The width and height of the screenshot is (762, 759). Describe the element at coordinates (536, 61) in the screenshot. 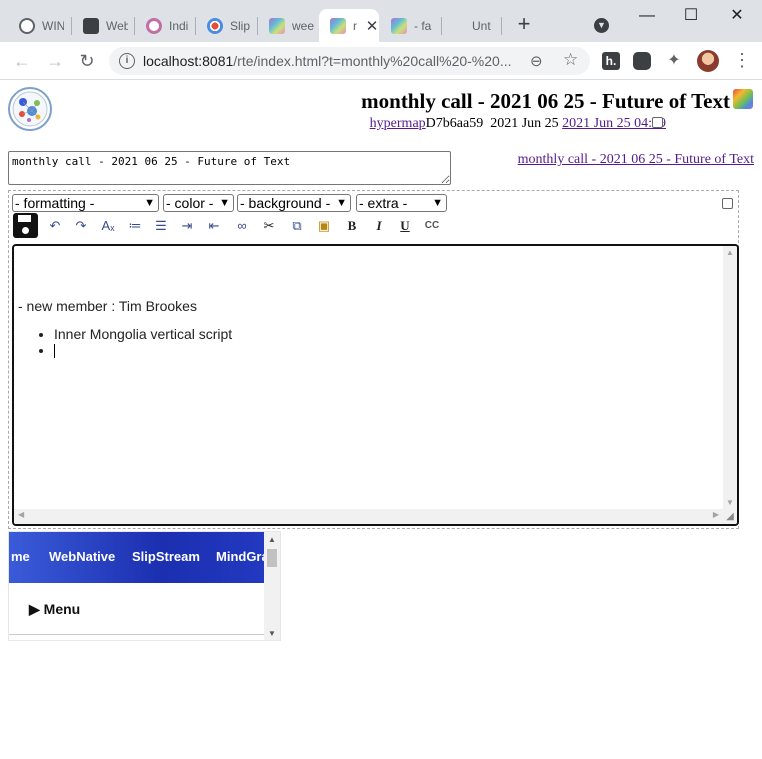

I see `zoom-icon: ⊖` at that location.